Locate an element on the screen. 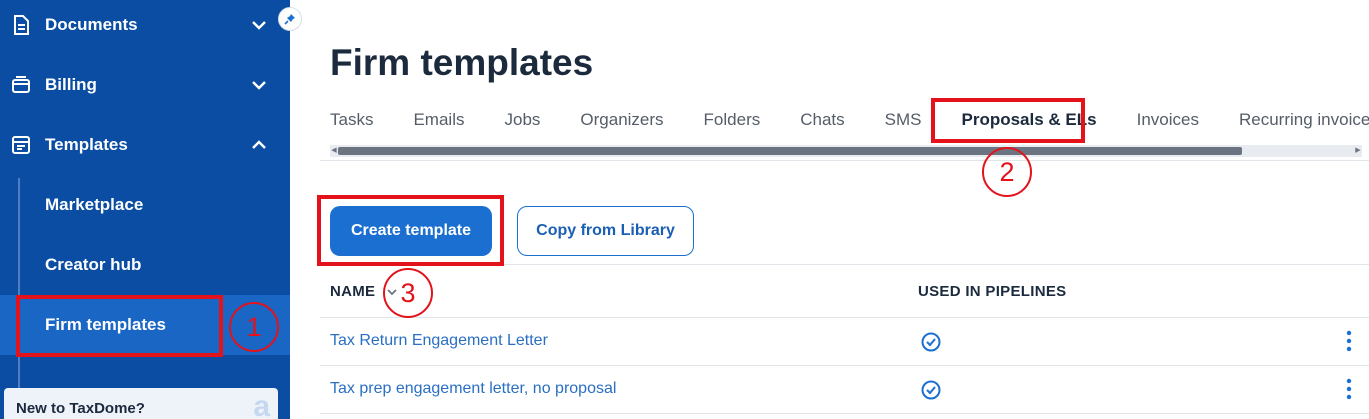 This screenshot has height=419, width=1369. tab-chats: Chats is located at coordinates (822, 120).